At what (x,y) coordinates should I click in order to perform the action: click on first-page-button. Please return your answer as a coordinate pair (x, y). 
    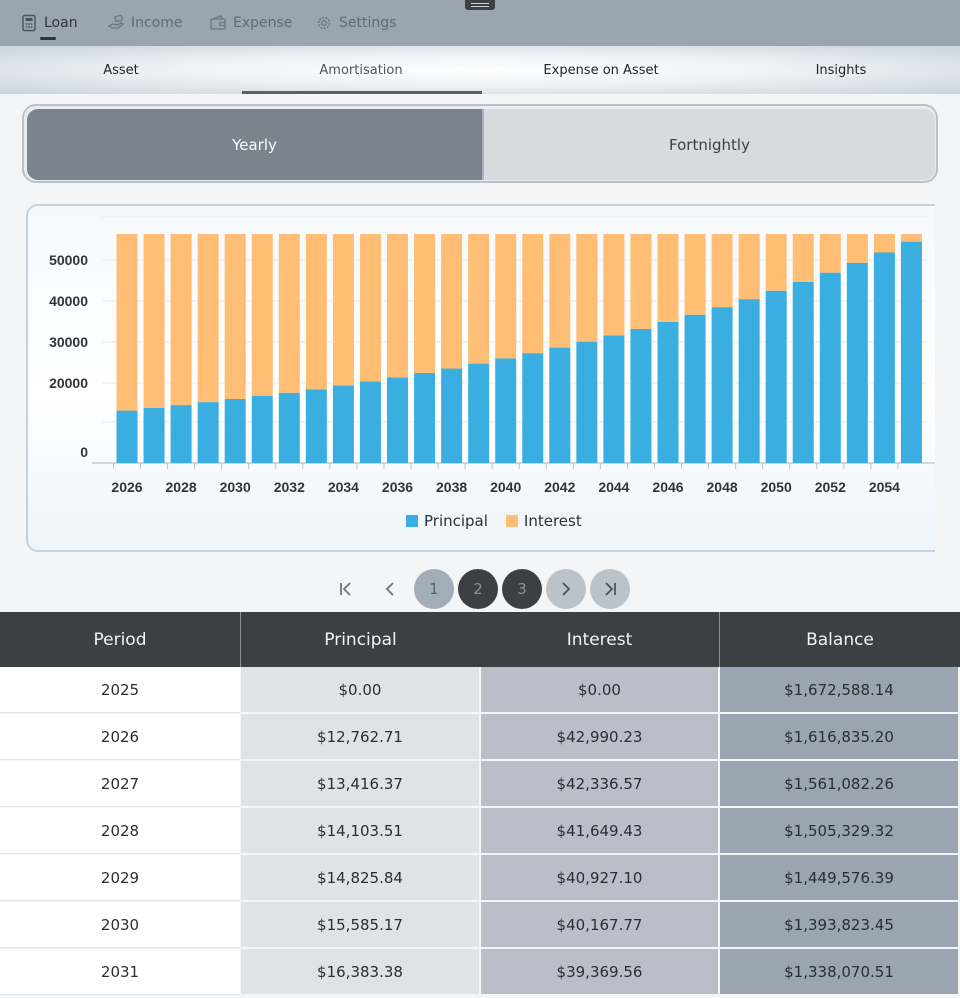
    Looking at the image, I should click on (346, 589).